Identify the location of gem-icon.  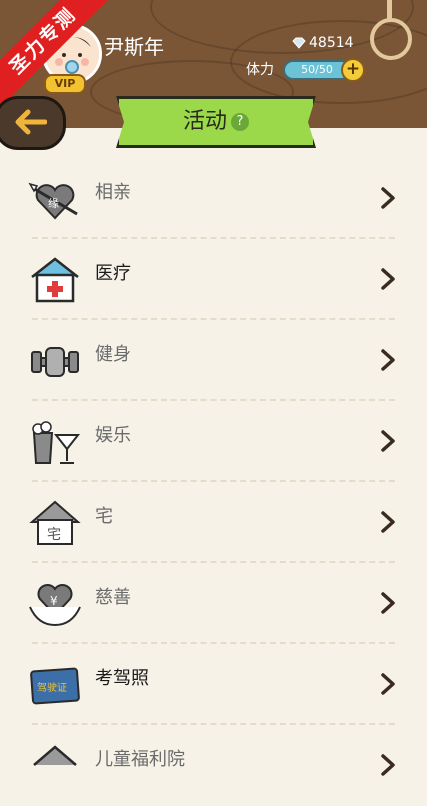
(299, 43).